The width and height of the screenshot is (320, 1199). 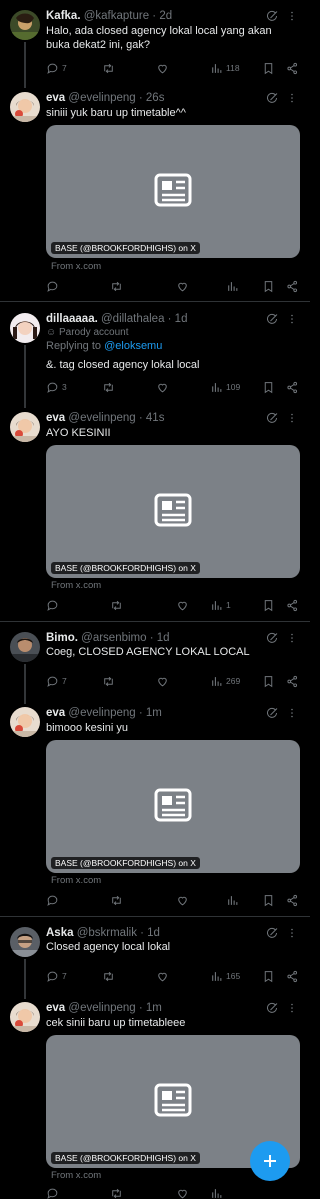 I want to click on display-name: Kafka., so click(x=63, y=16).